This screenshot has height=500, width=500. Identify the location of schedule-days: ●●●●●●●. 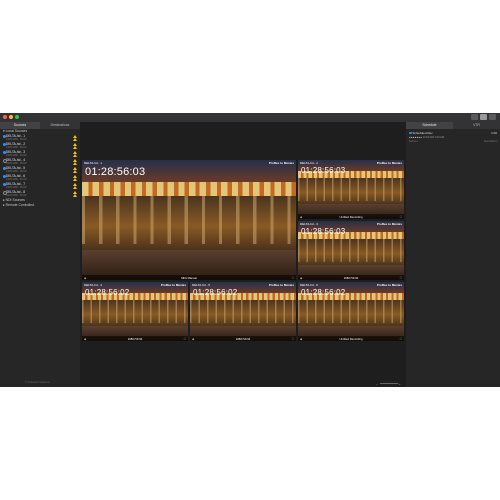
(416, 137).